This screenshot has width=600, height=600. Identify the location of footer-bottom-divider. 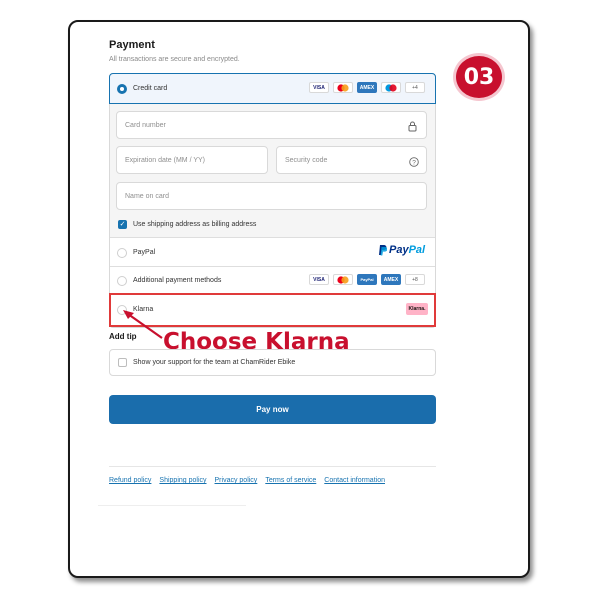
(172, 505).